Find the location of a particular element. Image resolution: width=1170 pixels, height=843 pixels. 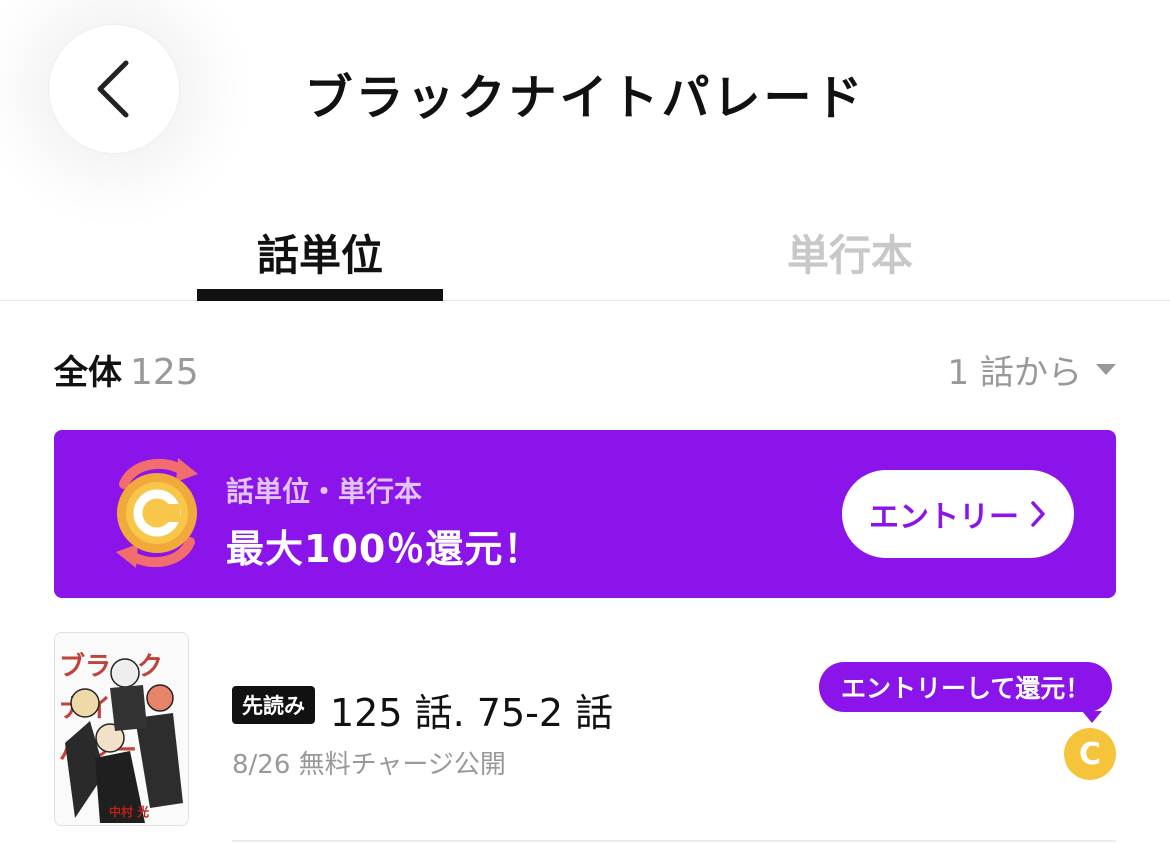

episode-thumbnail: ブラック ナイト パレード 中村 光 is located at coordinates (121, 729).